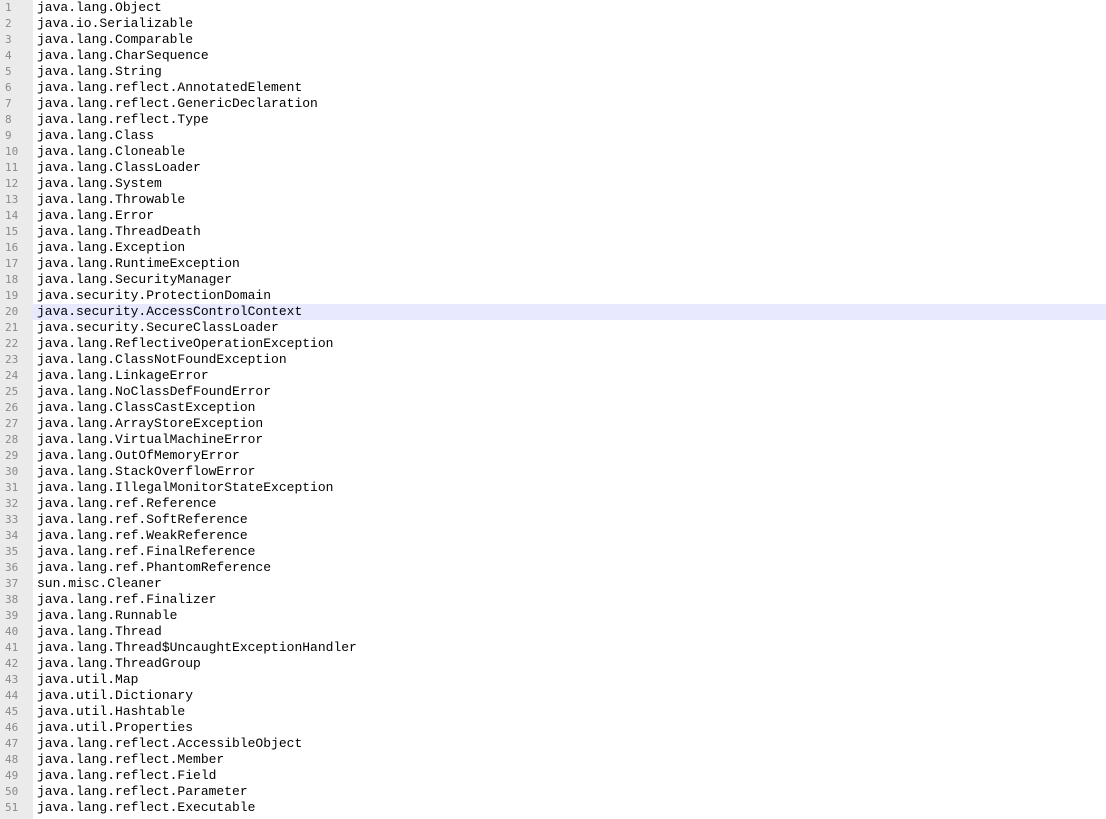 This screenshot has width=1106, height=819. What do you see at coordinates (93, 216) in the screenshot?
I see `line-text: java.lang.Error` at bounding box center [93, 216].